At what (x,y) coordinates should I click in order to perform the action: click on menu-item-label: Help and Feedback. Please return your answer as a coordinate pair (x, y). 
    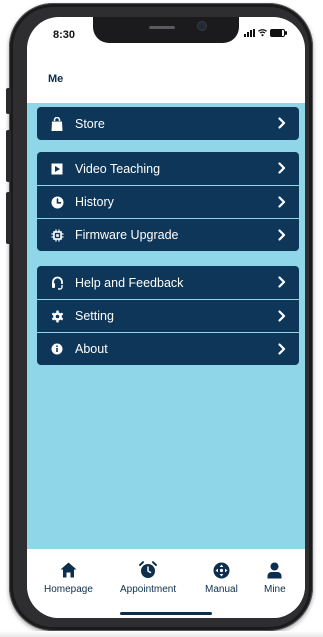
    Looking at the image, I should click on (129, 282).